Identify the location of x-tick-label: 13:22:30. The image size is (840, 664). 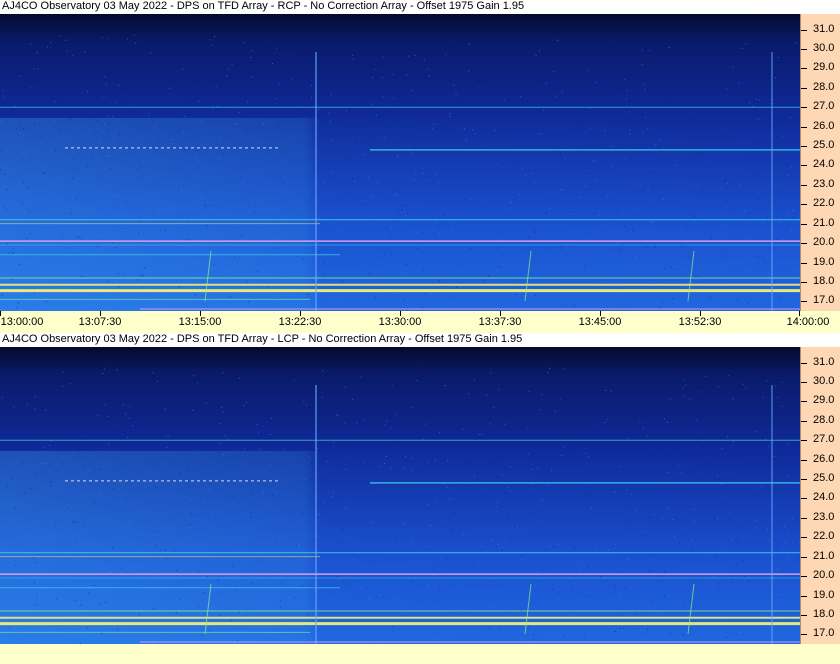
(300, 322).